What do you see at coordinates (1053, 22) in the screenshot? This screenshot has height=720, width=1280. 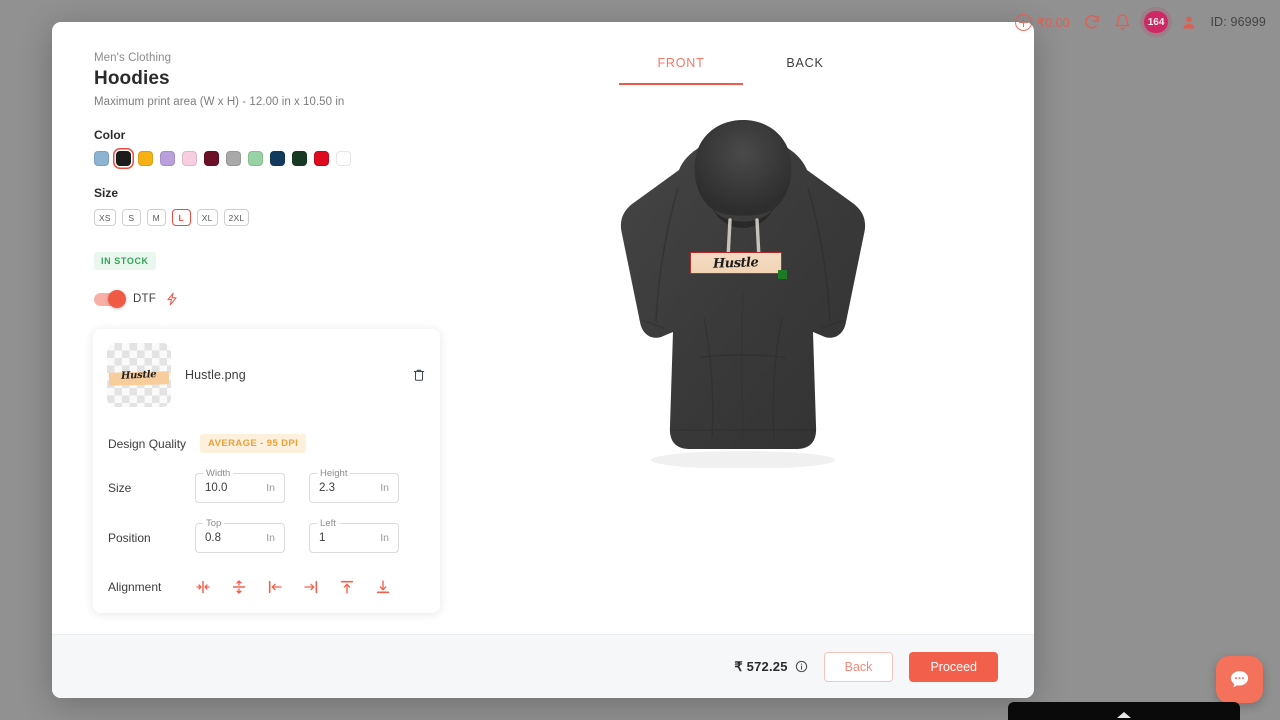 I see `wallet-amount-label: ₹0.00` at bounding box center [1053, 22].